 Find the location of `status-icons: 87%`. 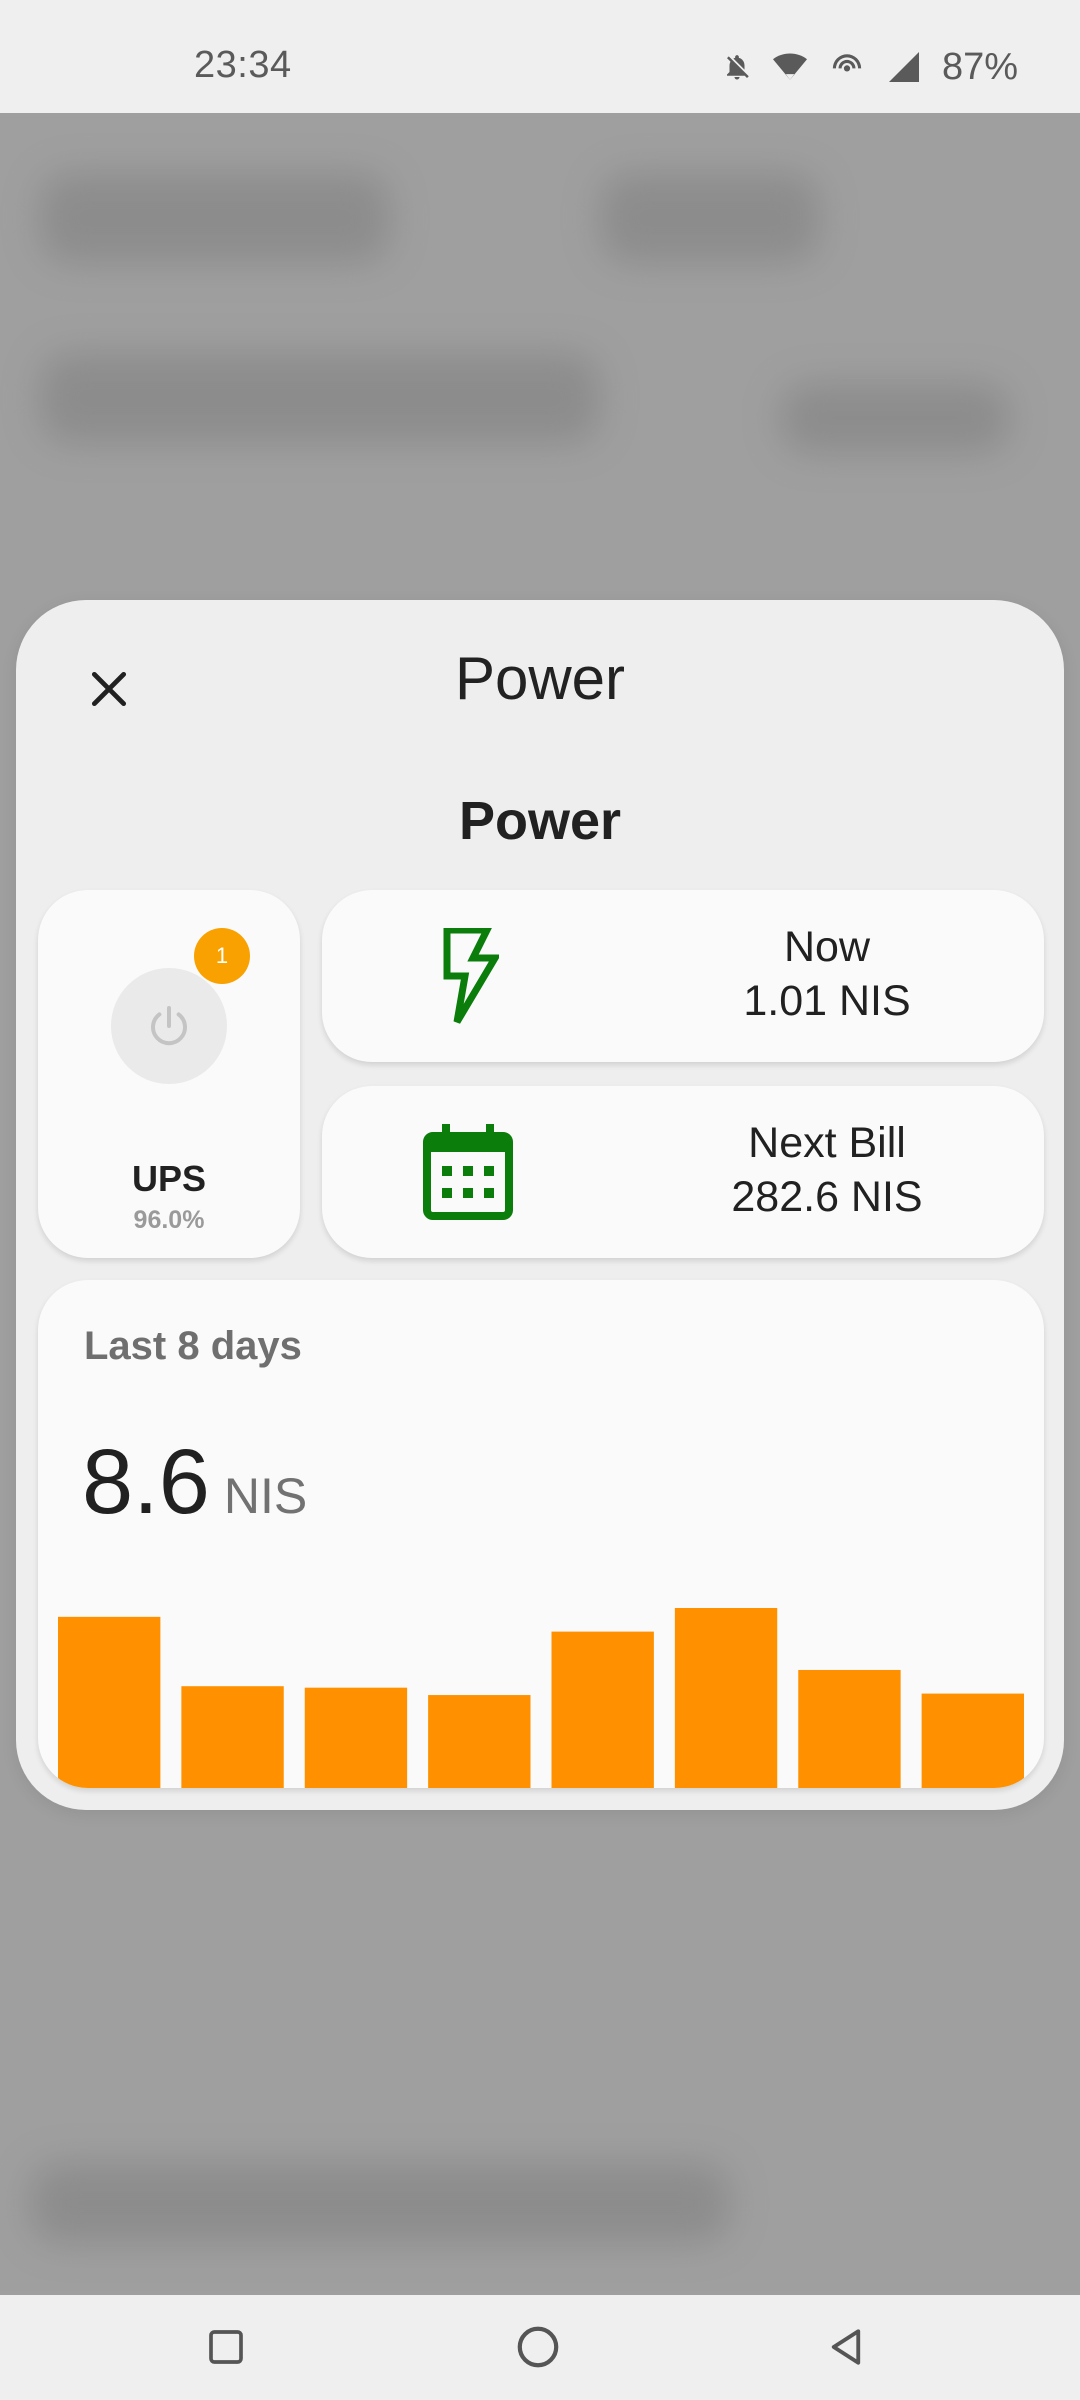

status-icons: 87% is located at coordinates (870, 67).